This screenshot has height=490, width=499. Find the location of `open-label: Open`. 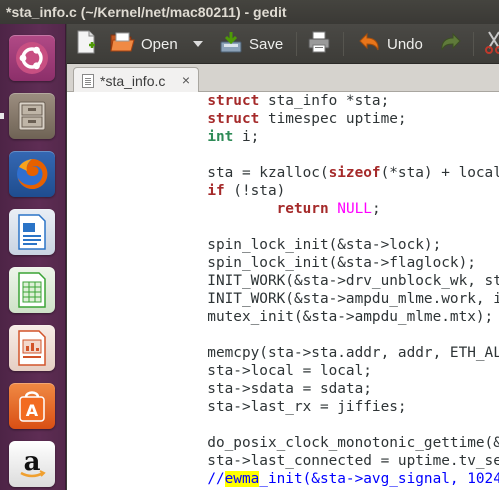

open-label: Open is located at coordinates (159, 44).